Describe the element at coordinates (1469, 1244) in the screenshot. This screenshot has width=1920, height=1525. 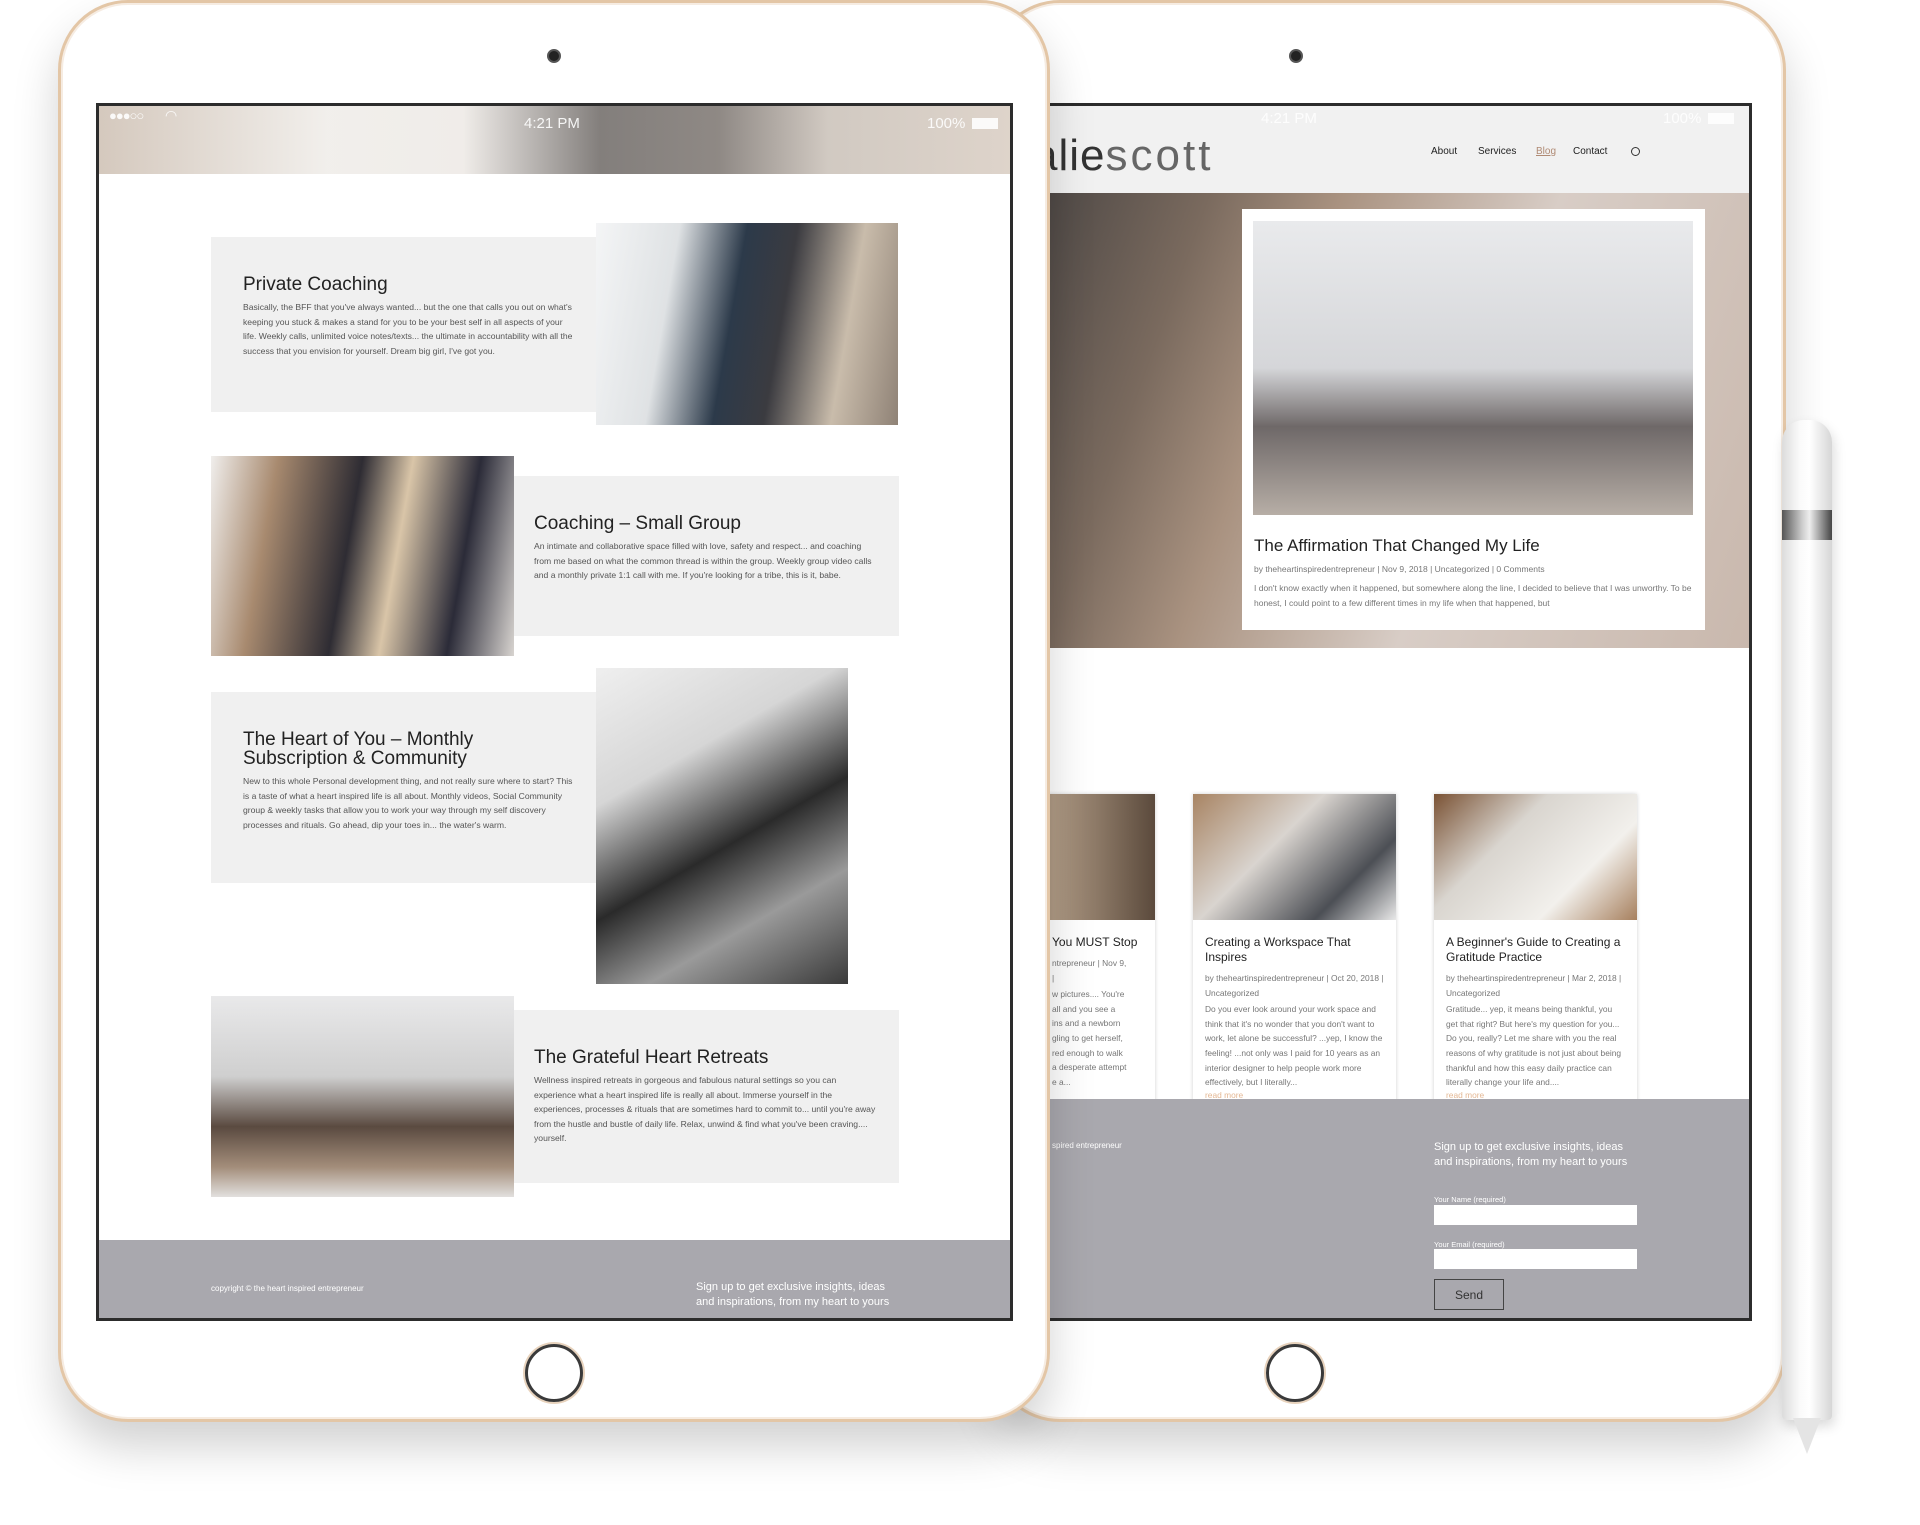
I see `email-label: Your Email (required)` at that location.